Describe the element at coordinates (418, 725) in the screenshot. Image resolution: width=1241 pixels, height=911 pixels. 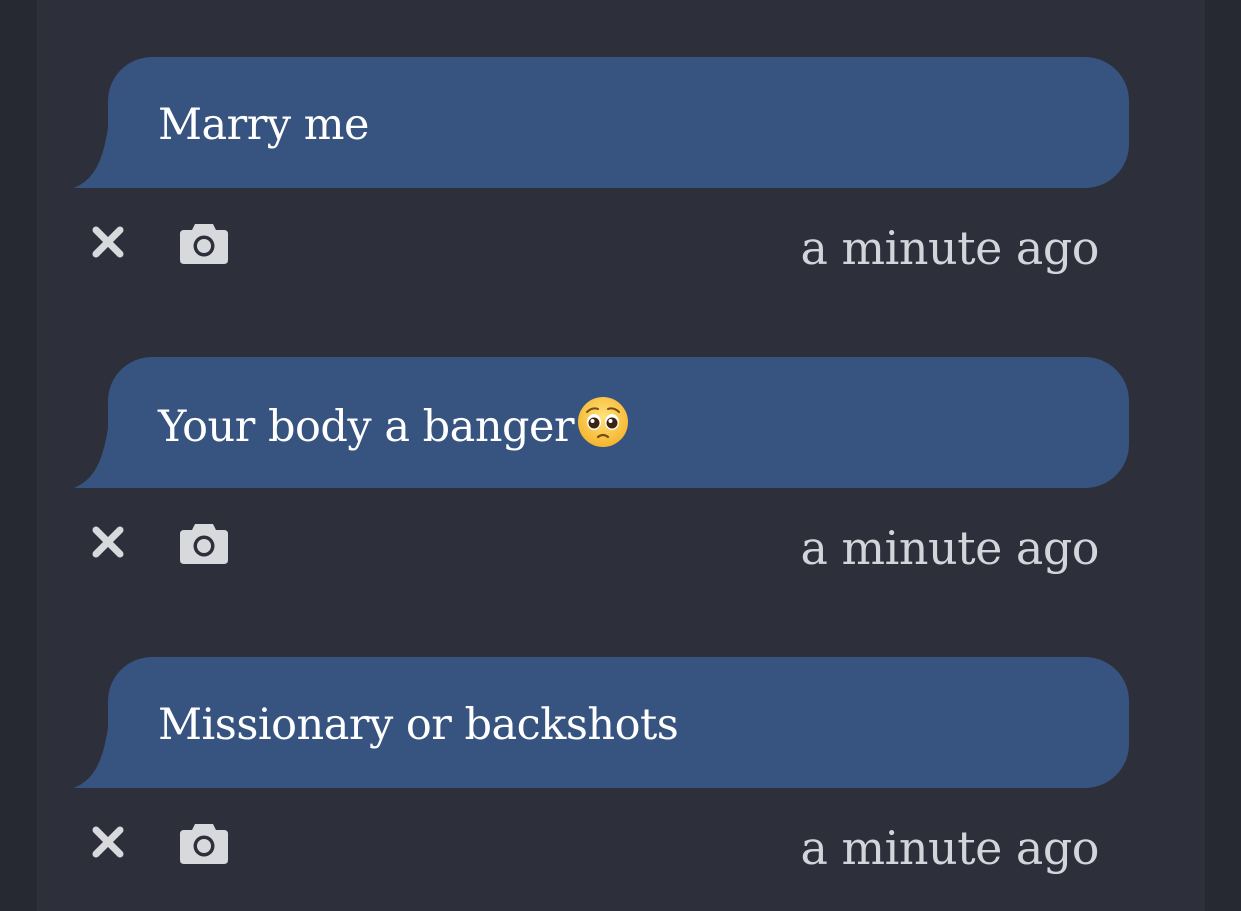
I see `message-text: Missionary or backshots` at that location.